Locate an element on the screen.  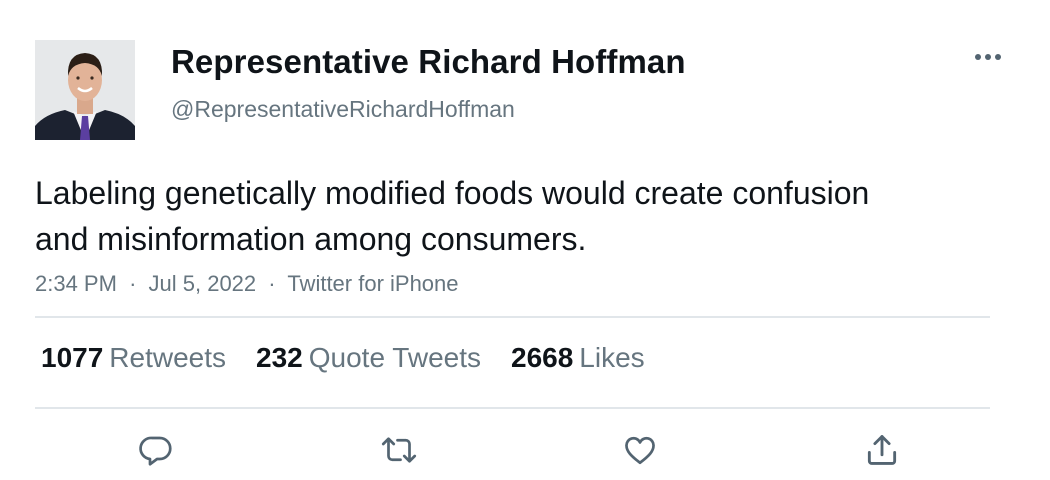
share-button is located at coordinates (882, 450).